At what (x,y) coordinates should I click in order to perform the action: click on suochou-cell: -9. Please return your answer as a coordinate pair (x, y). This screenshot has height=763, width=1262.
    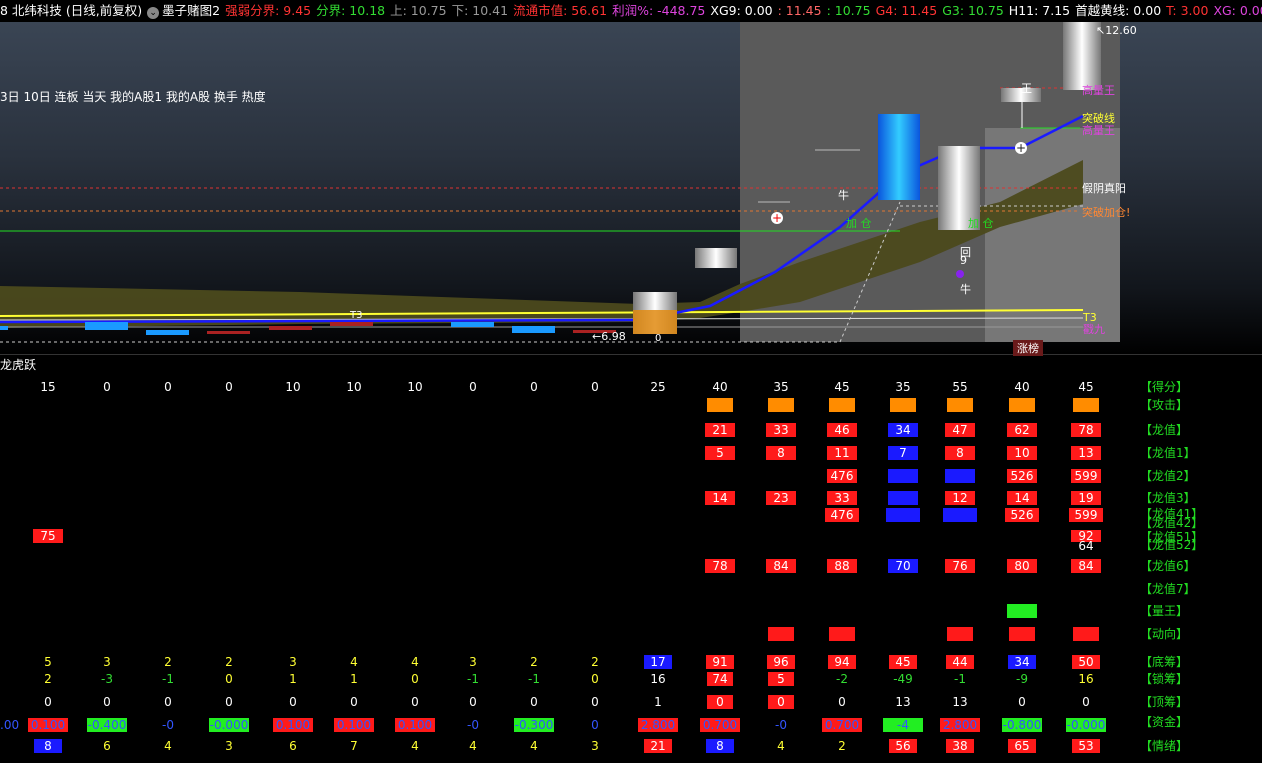
    Looking at the image, I should click on (1022, 679).